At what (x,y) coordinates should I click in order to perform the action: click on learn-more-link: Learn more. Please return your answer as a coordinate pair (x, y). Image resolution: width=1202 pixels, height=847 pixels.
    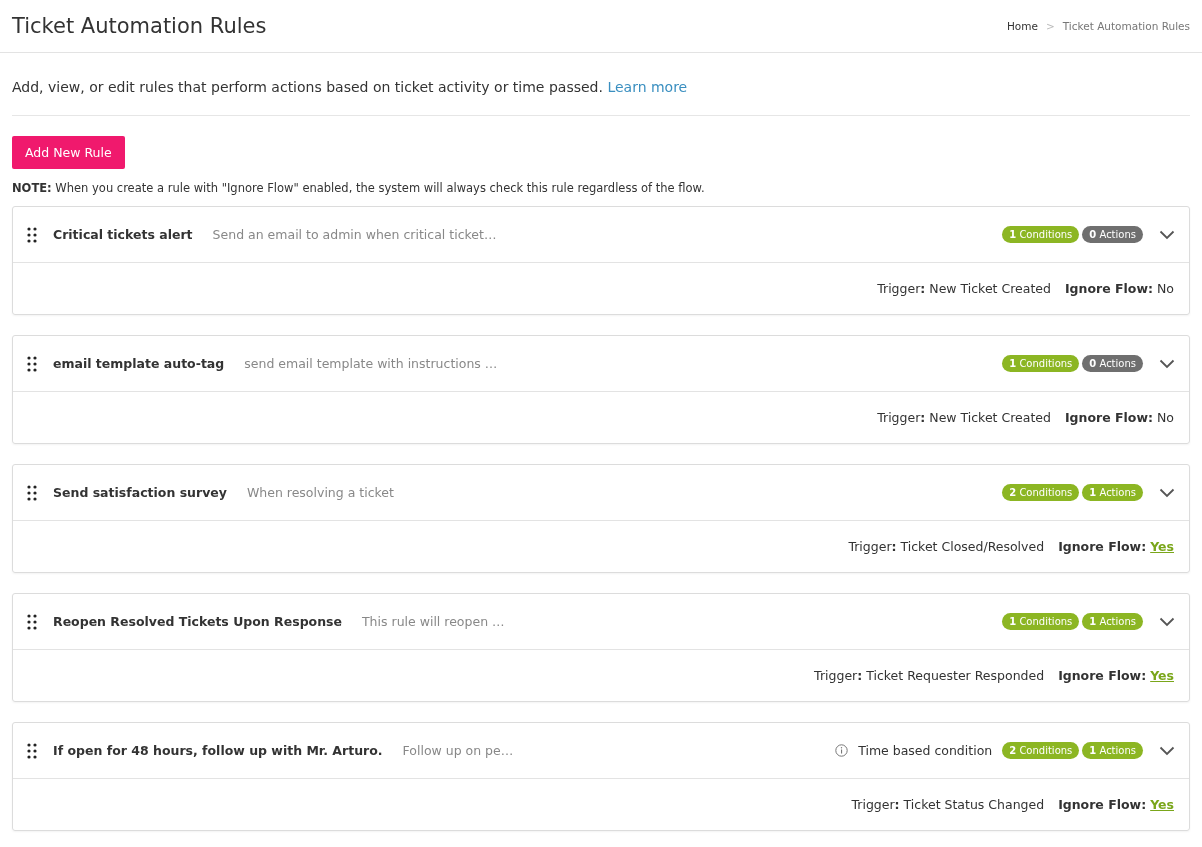
    Looking at the image, I should click on (647, 87).